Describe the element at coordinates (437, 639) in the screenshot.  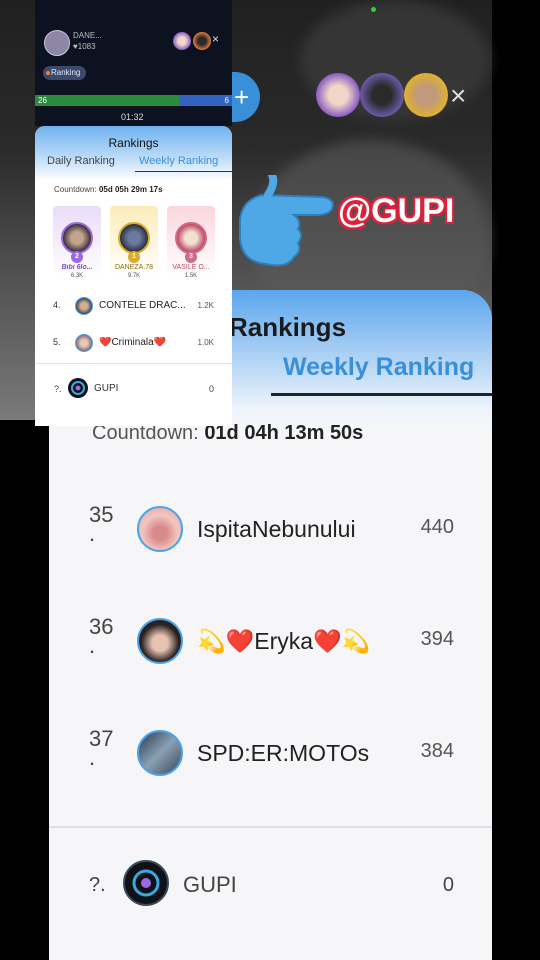
I see `user-score: 394` at that location.